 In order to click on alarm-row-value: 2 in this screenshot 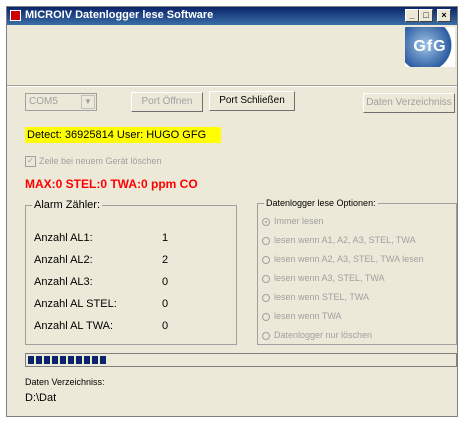, I will do `click(165, 260)`.